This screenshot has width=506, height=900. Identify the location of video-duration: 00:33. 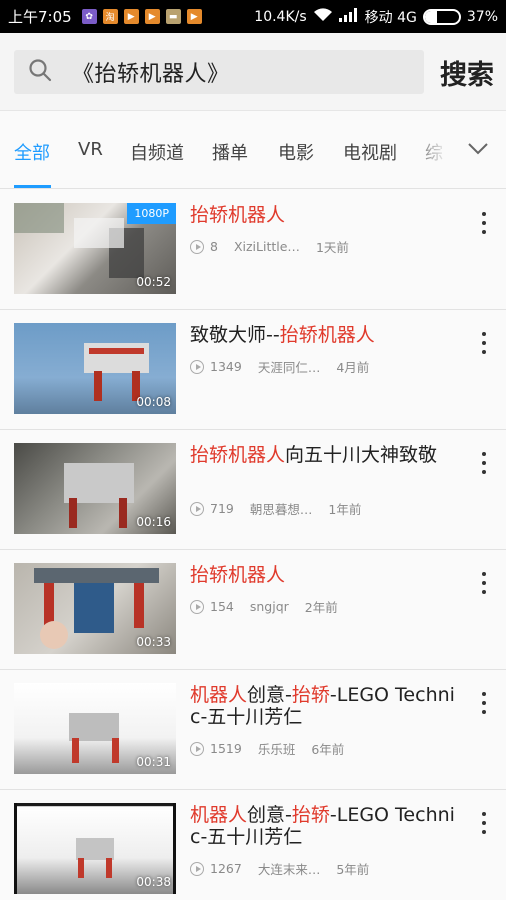
(153, 642).